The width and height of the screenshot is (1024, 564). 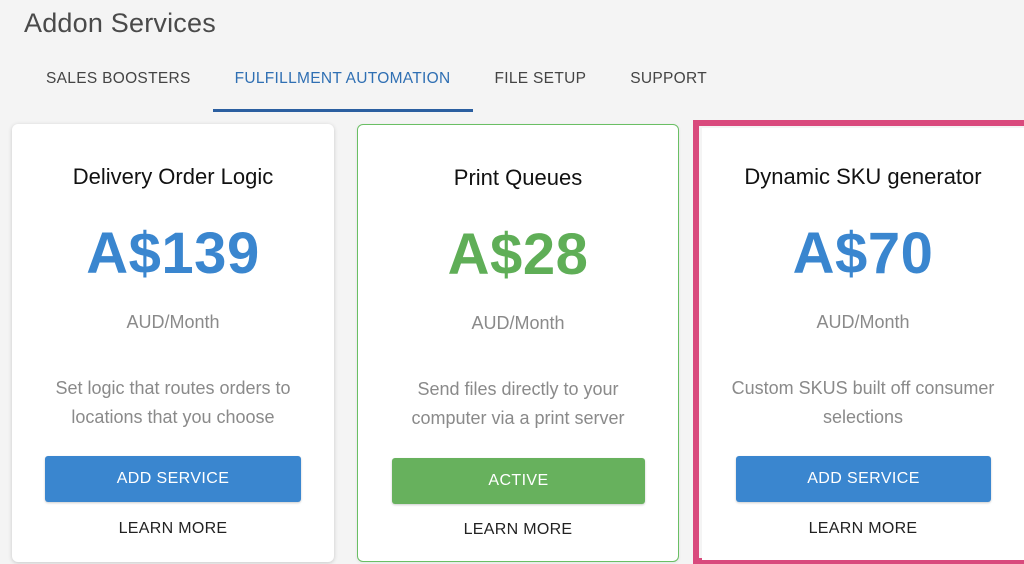 What do you see at coordinates (541, 84) in the screenshot?
I see `tab-file-setup: FILE SETUP` at bounding box center [541, 84].